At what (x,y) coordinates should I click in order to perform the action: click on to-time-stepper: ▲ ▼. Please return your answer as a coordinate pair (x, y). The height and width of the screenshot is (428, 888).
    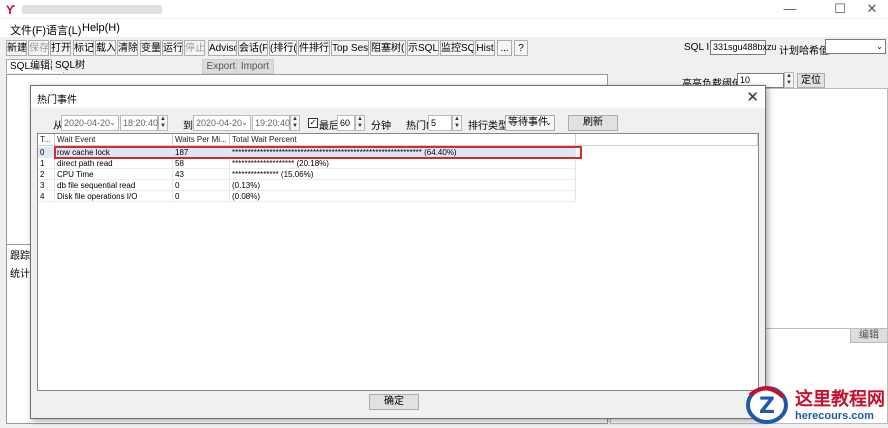
    Looking at the image, I should click on (295, 123).